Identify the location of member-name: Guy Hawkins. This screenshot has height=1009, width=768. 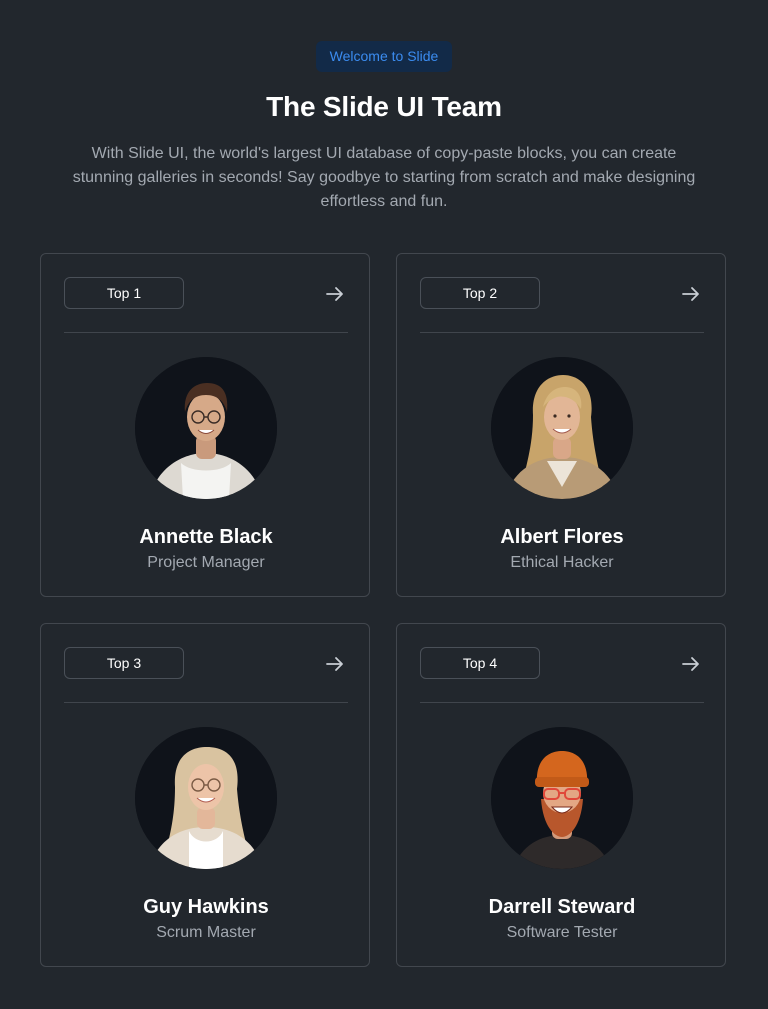
(206, 907).